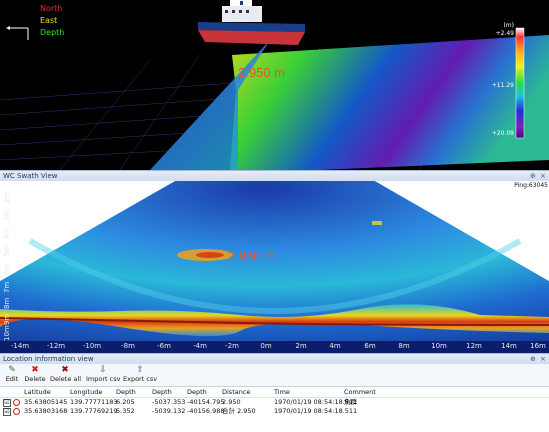 The width and height of the screenshot is (549, 432). Describe the element at coordinates (231, 402) in the screenshot. I see `distance-cell: 2.950` at that location.